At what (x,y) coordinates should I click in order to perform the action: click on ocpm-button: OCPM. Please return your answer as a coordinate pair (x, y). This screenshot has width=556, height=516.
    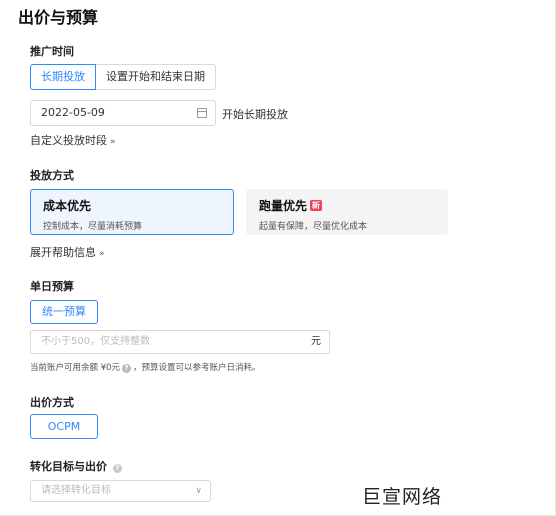
    Looking at the image, I should click on (64, 426).